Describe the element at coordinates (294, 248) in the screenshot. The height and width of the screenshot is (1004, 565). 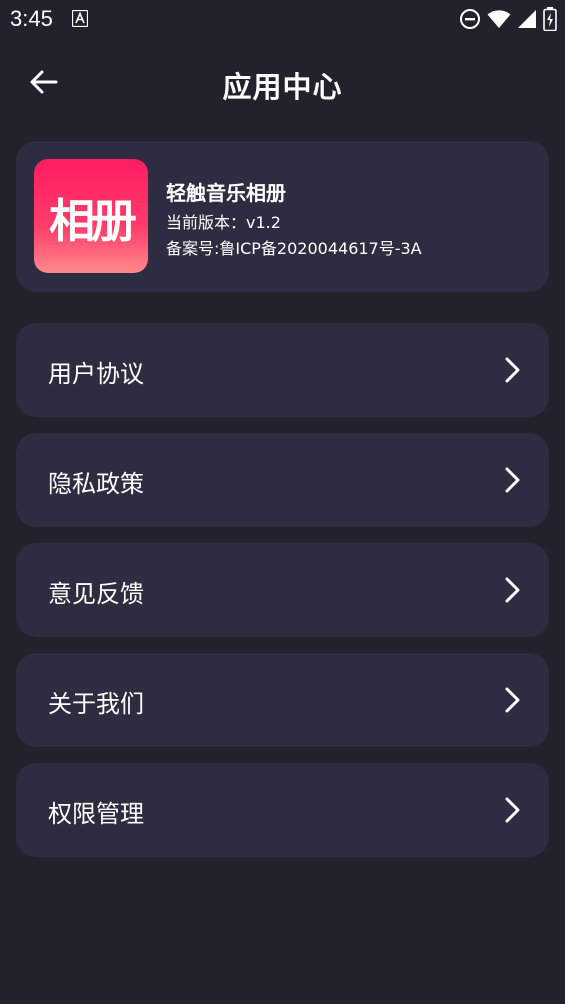
I see `app-record-number: 备案号:鲁ICP备2020044617号-3A` at that location.